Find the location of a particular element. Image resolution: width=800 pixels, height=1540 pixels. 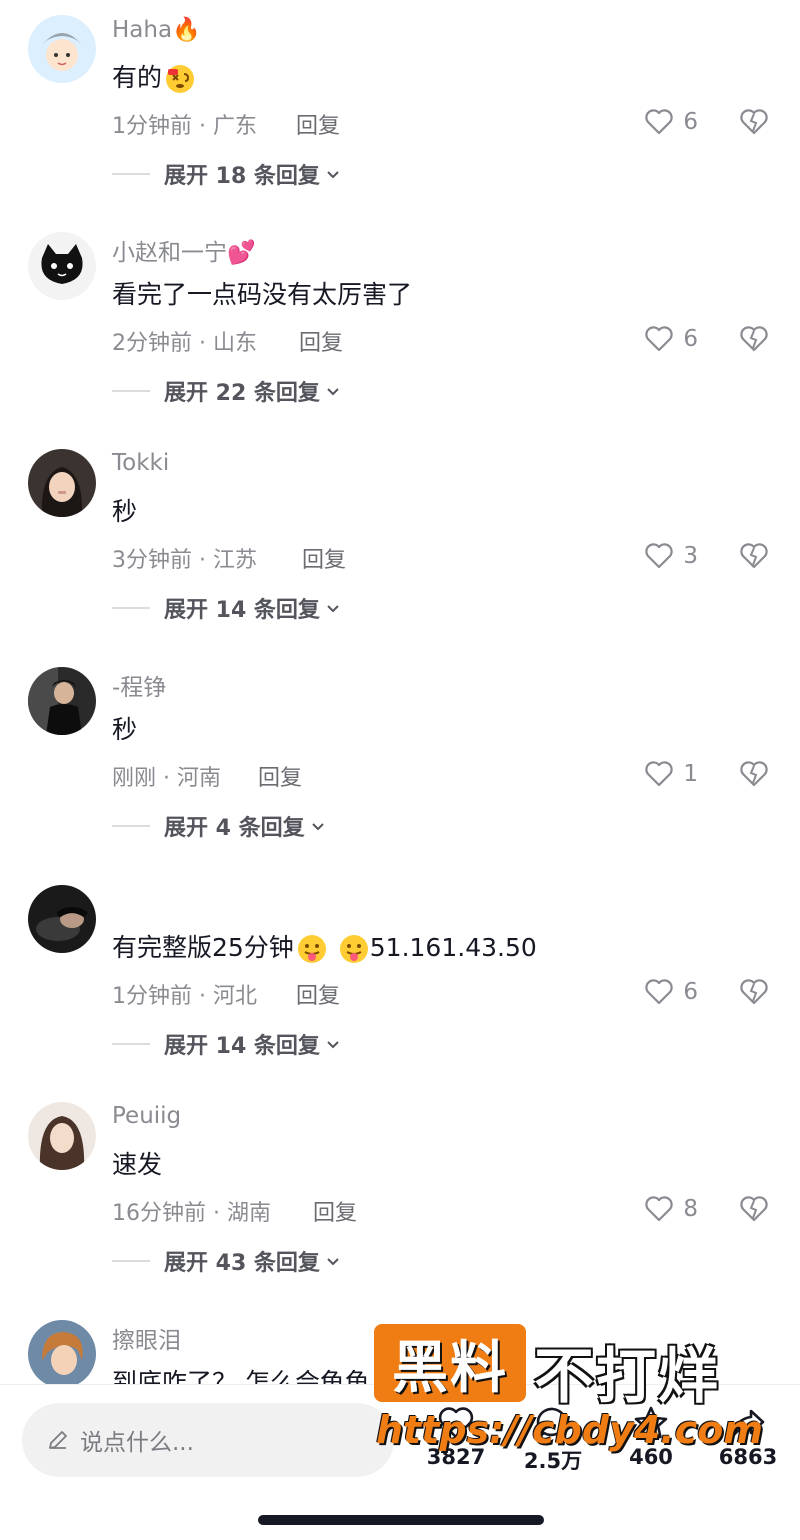

comments-count: 2.5万 is located at coordinates (553, 1461).